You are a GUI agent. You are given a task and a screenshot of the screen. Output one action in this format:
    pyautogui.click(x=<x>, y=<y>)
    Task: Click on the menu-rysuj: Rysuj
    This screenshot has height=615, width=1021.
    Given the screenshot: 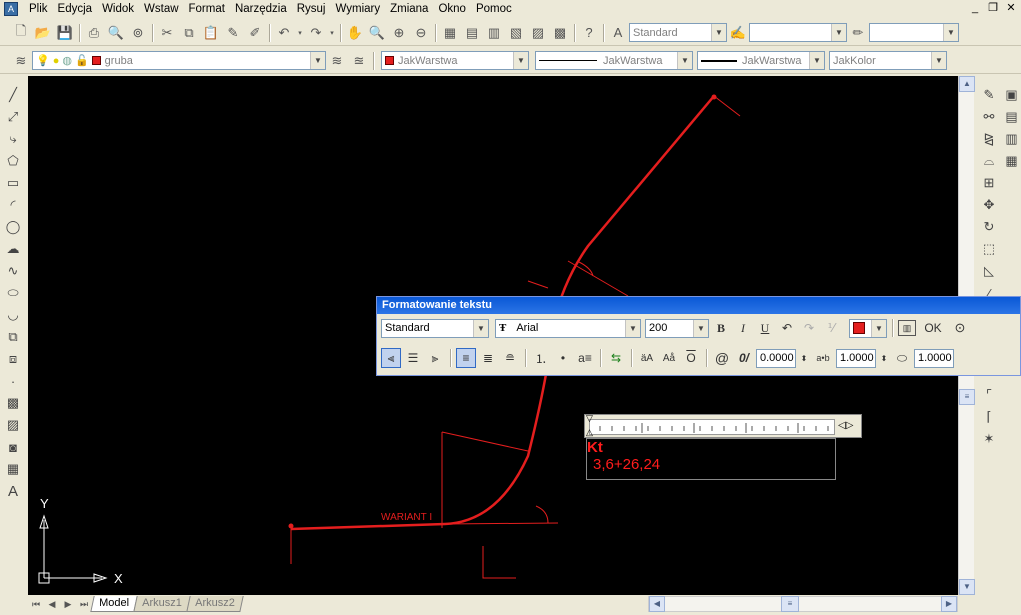 What is the action you would take?
    pyautogui.click(x=311, y=9)
    